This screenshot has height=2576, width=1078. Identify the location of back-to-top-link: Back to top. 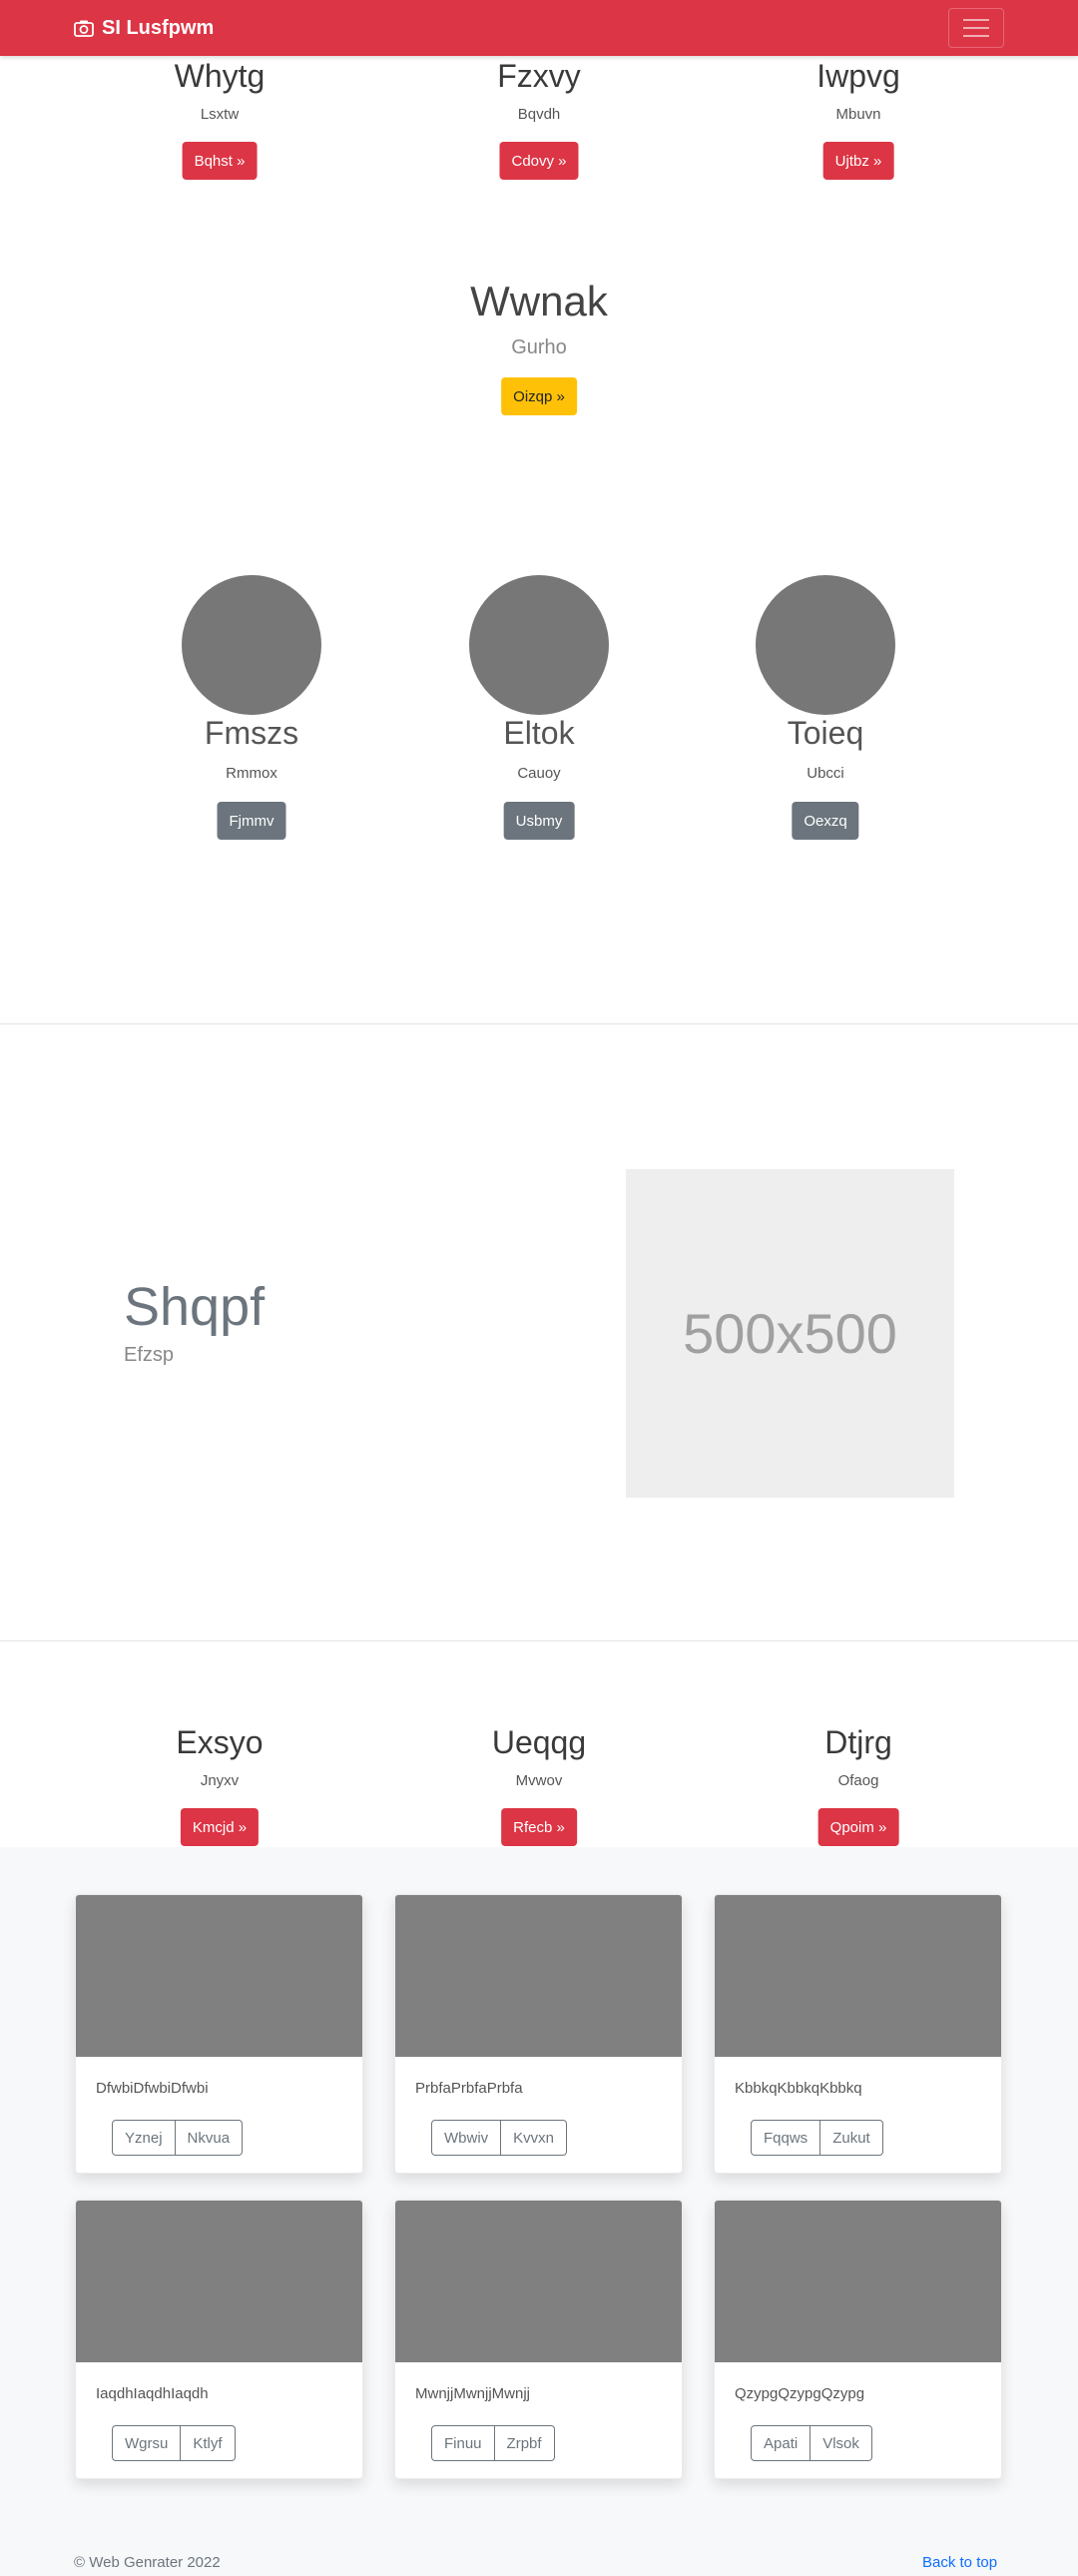
(959, 2562).